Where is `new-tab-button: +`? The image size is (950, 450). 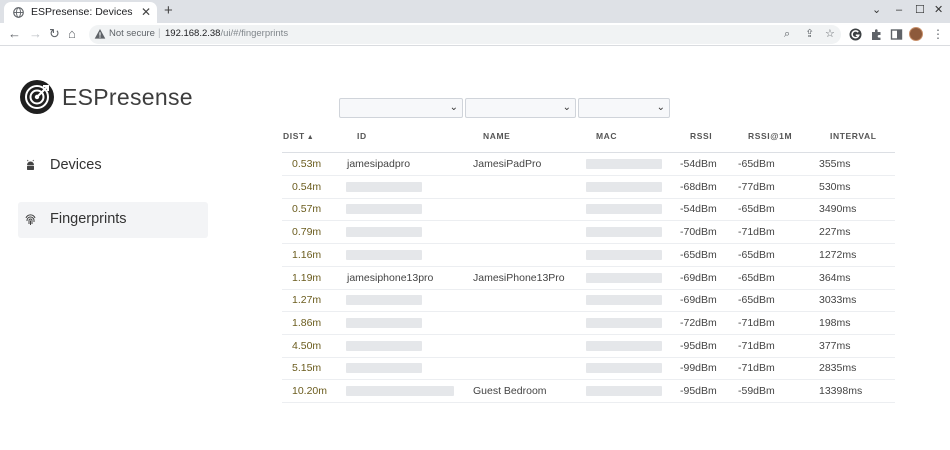
new-tab-button: + is located at coordinates (168, 11).